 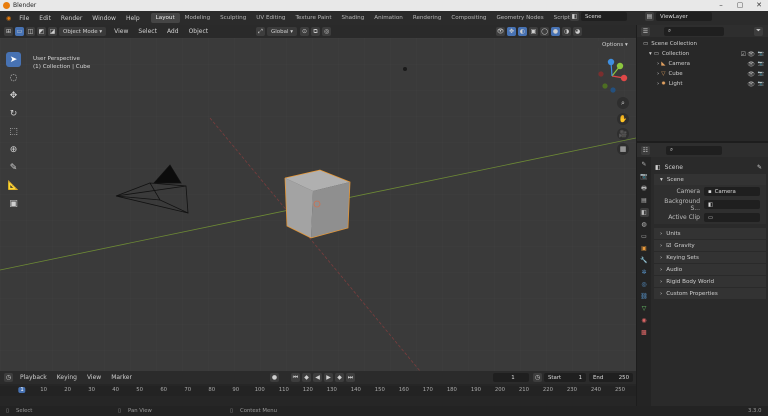 I want to click on scale-tool-icon: ⬚, so click(x=13, y=131).